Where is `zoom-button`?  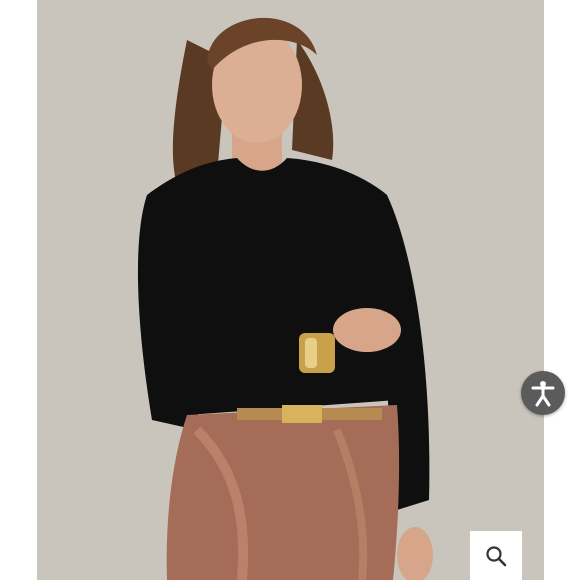
zoom-button is located at coordinates (496, 555).